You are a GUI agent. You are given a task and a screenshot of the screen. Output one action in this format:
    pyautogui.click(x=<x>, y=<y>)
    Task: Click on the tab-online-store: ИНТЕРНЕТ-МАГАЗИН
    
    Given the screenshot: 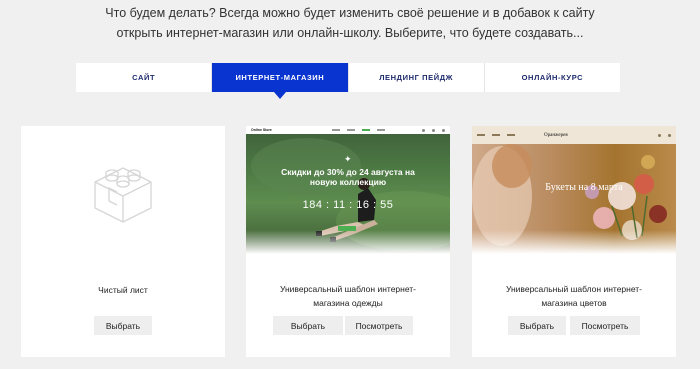 What is the action you would take?
    pyautogui.click(x=280, y=81)
    